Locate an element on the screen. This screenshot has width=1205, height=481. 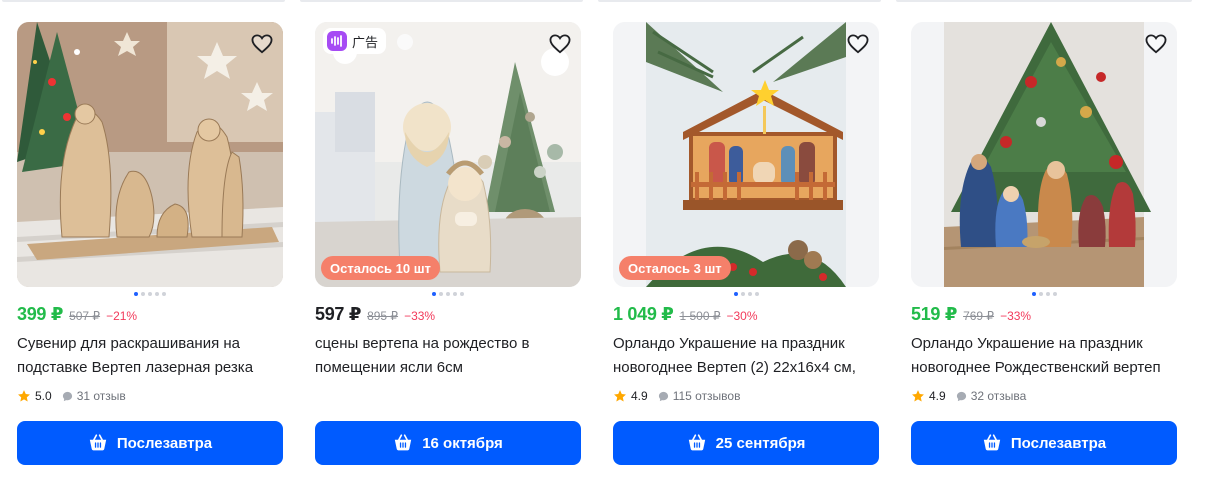
price-row: 399 ₽ 507 ₽ −21% is located at coordinates (77, 315).